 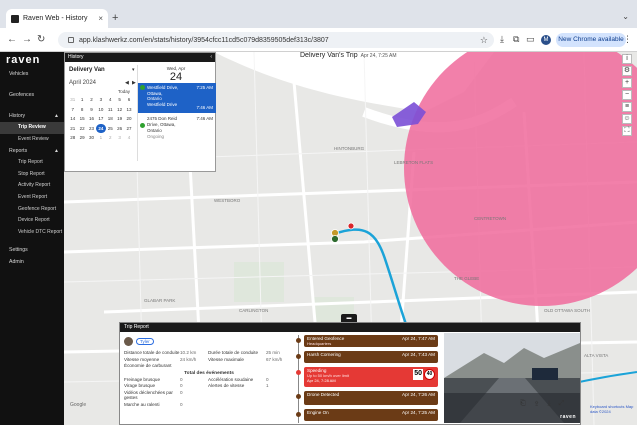 I want to click on expand-icon: ⤢, so click(x=562, y=404).